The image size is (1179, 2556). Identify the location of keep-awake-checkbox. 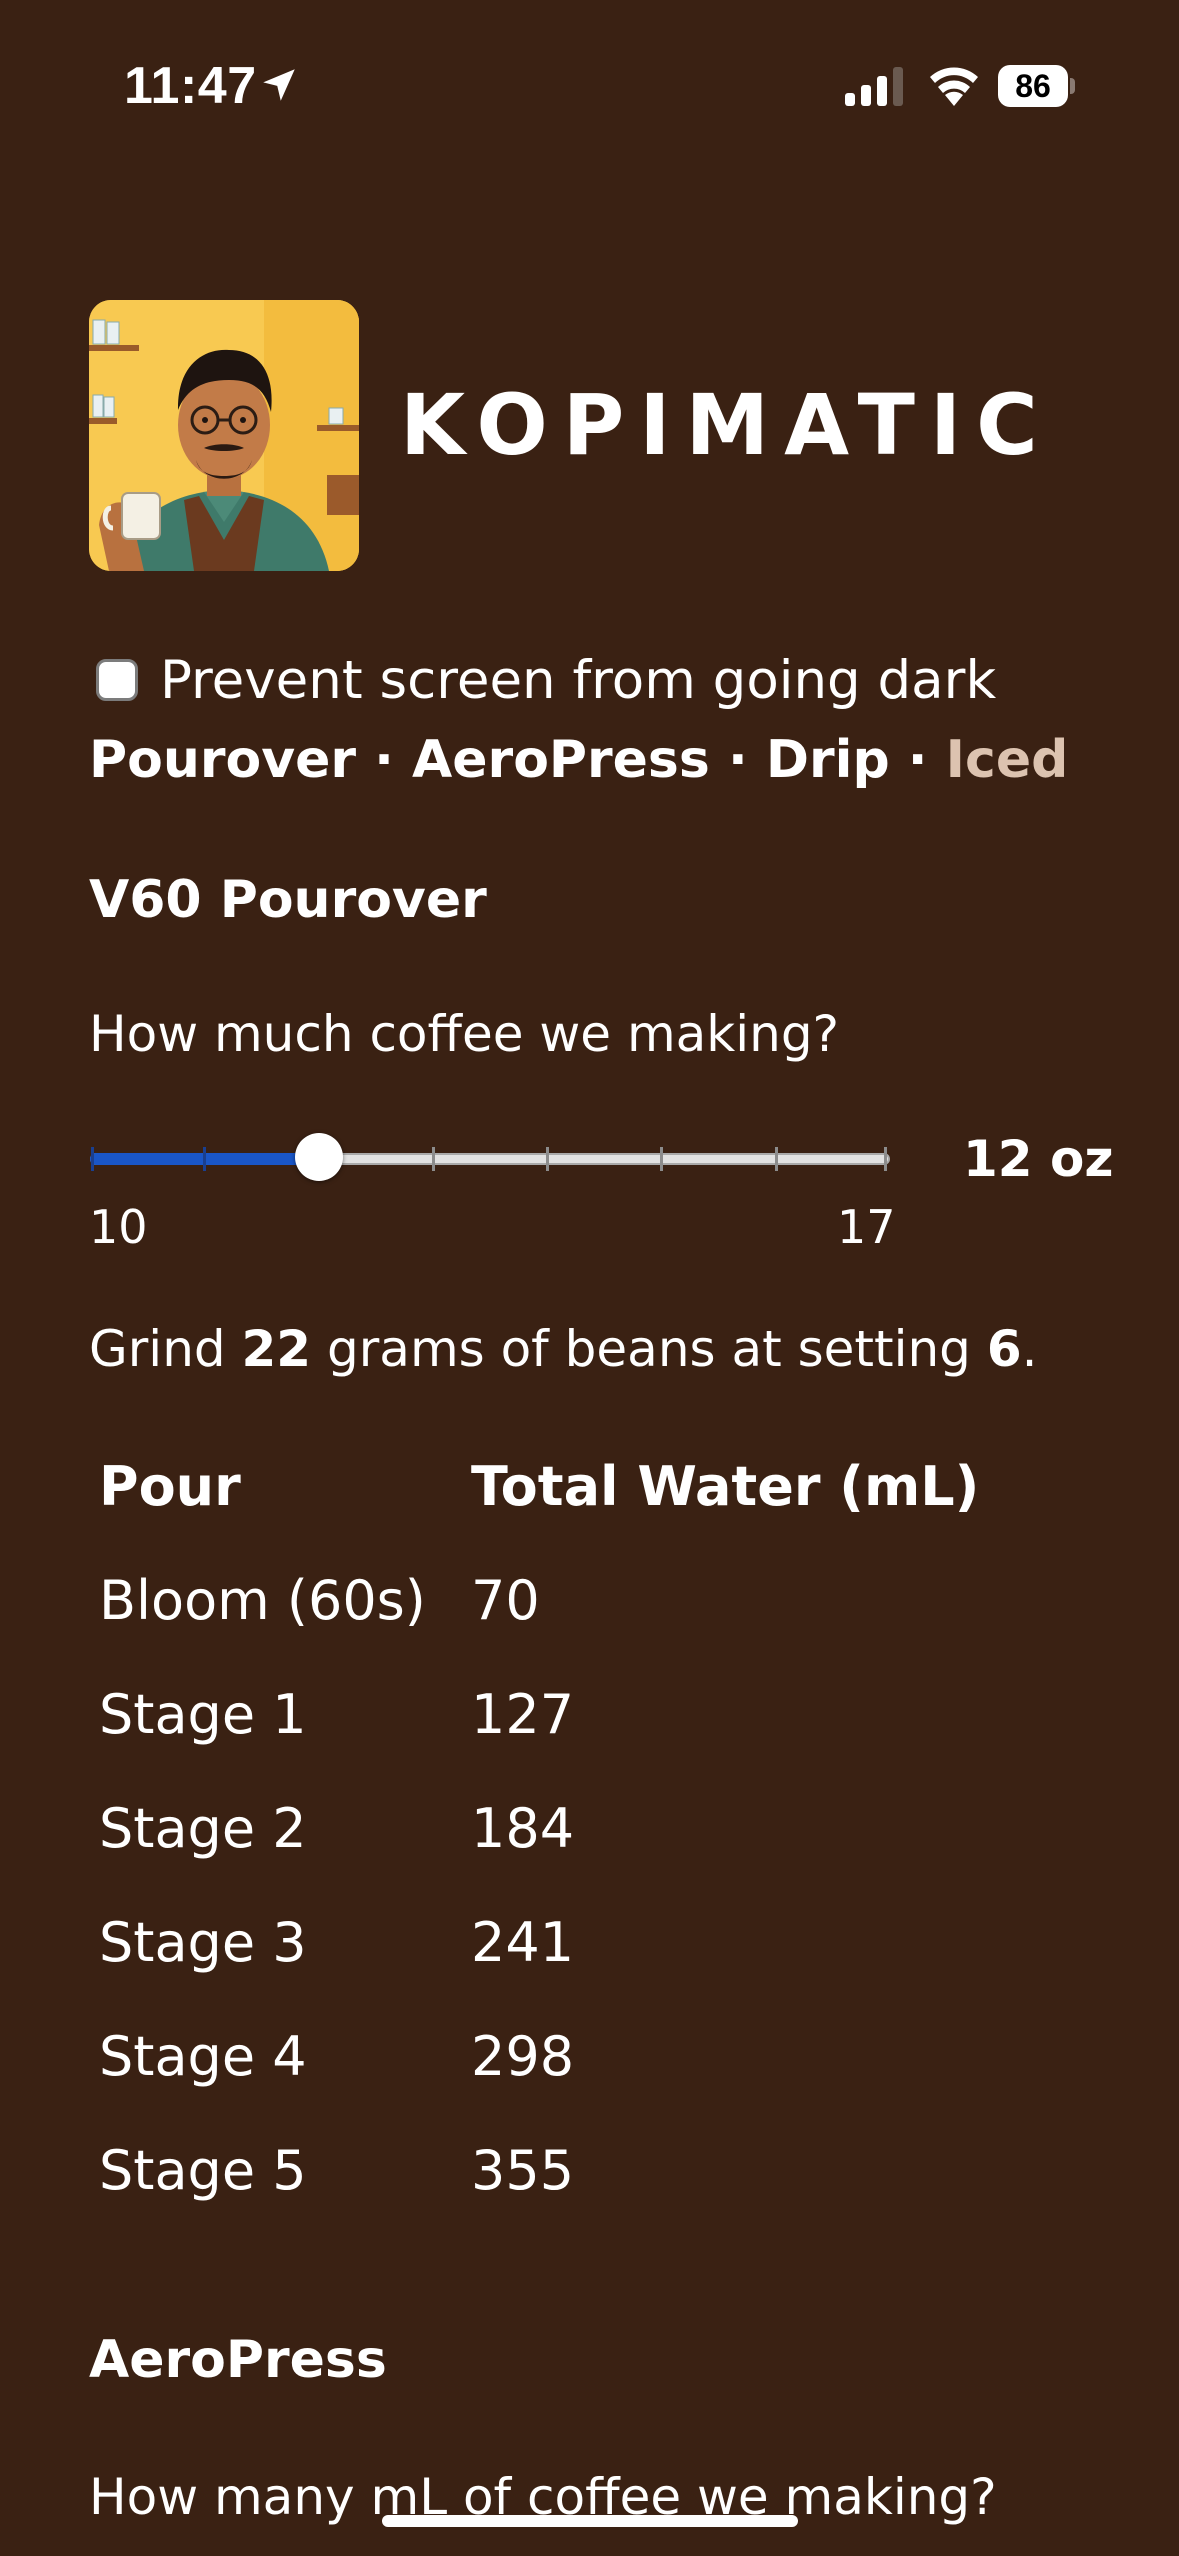
(117, 680).